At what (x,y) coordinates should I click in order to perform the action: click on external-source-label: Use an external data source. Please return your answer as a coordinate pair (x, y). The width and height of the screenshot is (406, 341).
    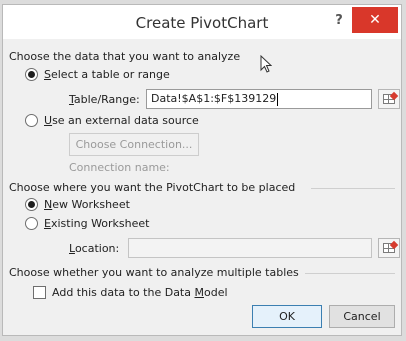
    Looking at the image, I should click on (121, 120).